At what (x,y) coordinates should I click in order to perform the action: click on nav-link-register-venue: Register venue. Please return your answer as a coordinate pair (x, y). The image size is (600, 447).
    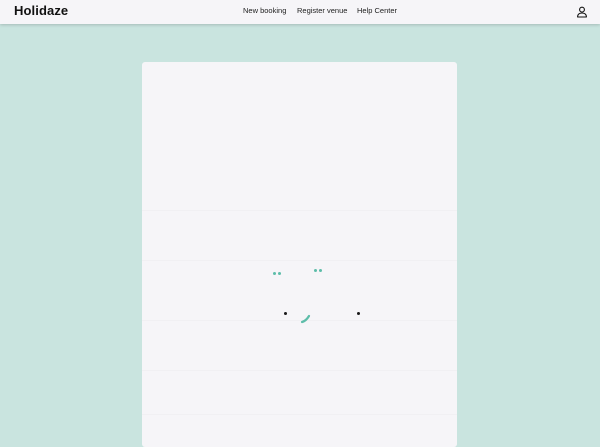
    Looking at the image, I should click on (322, 10).